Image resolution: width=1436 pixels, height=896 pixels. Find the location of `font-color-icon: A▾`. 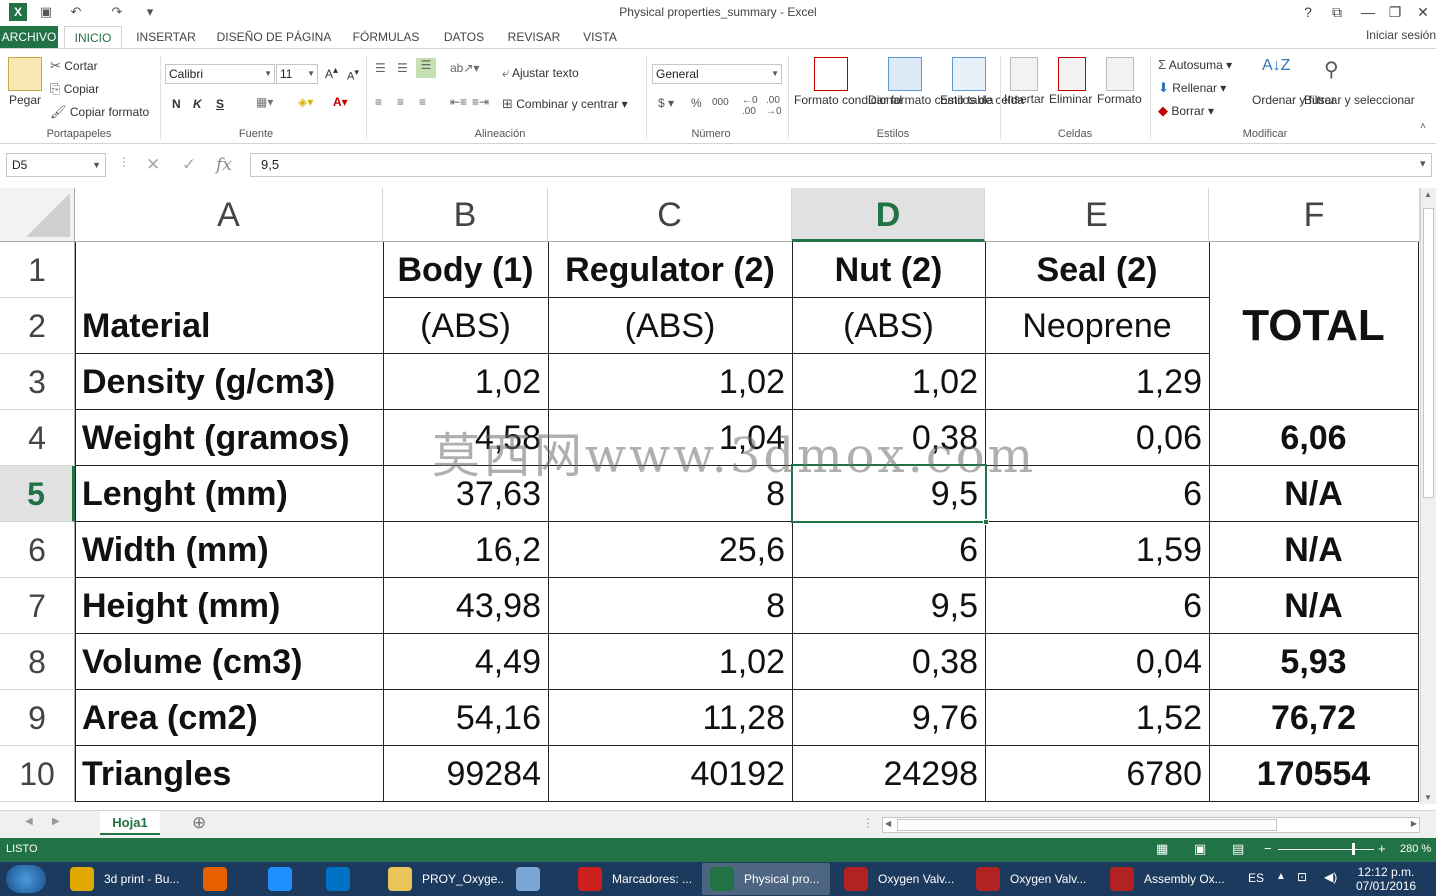

font-color-icon: A▾ is located at coordinates (340, 102).